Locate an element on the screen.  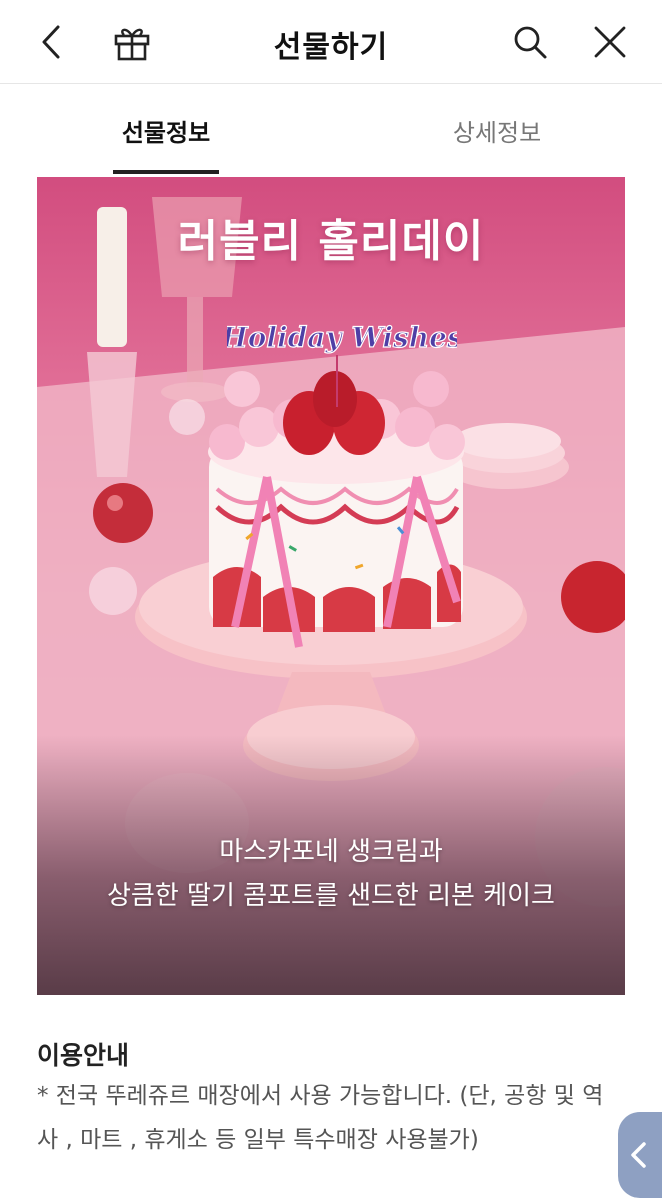
side-panel-button is located at coordinates (640, 1155).